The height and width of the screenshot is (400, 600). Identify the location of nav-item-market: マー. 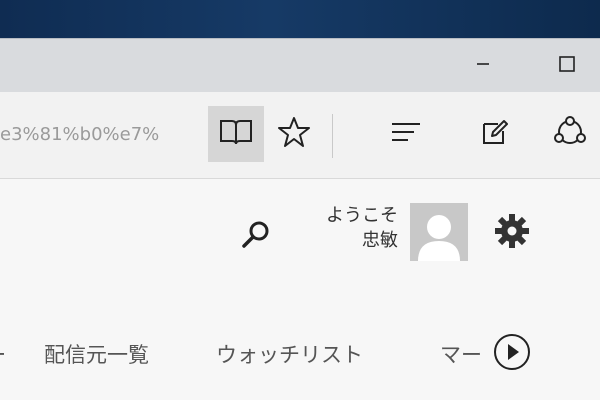
(465, 354).